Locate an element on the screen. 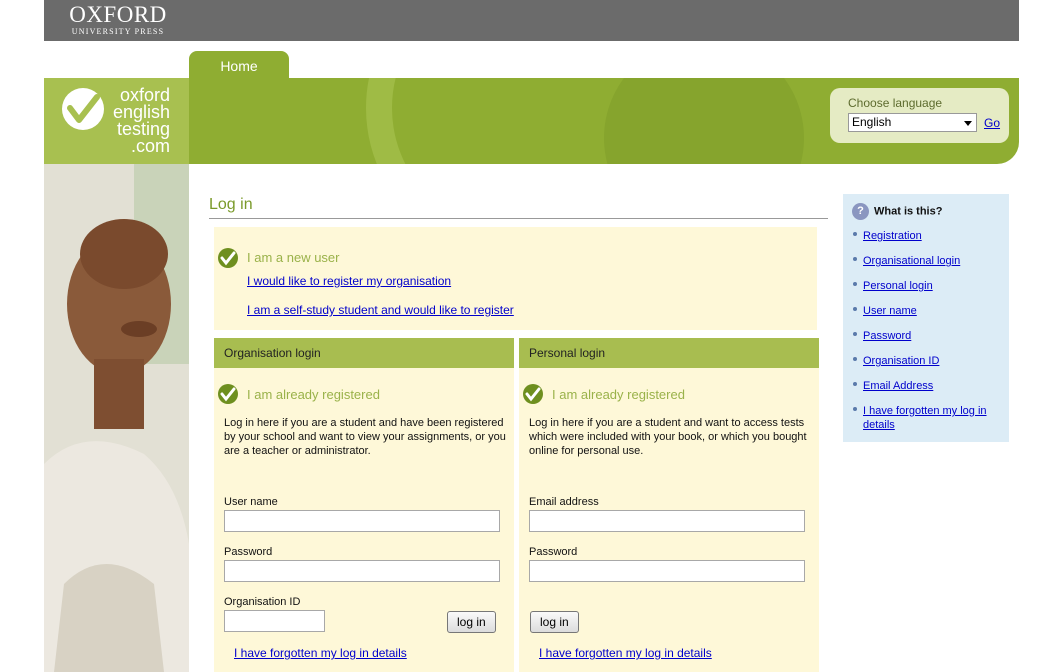  page-title: Log in is located at coordinates (231, 204).